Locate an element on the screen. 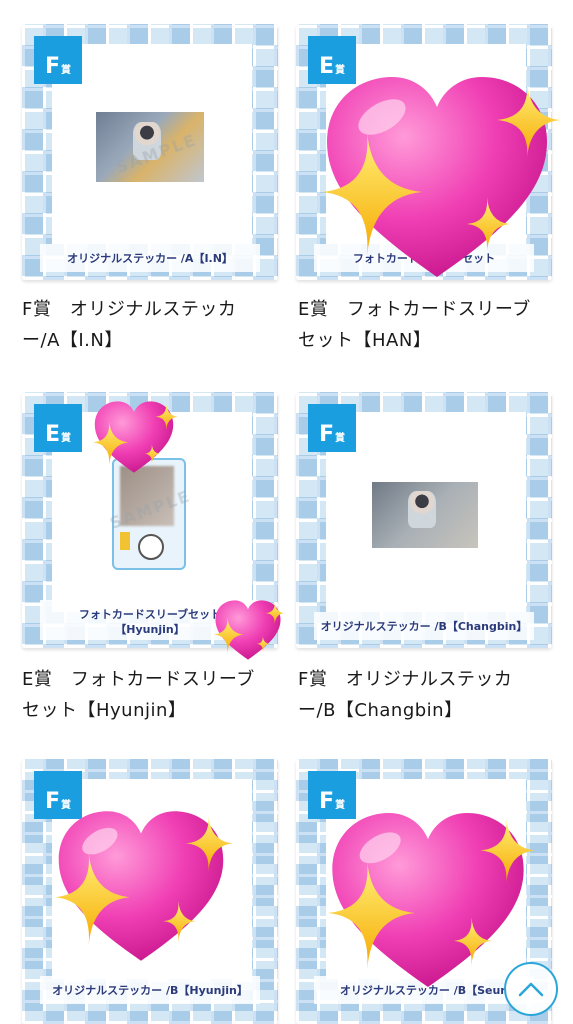  prize-card-e-han: E賞 フォトカードスリーブセット is located at coordinates (424, 152).